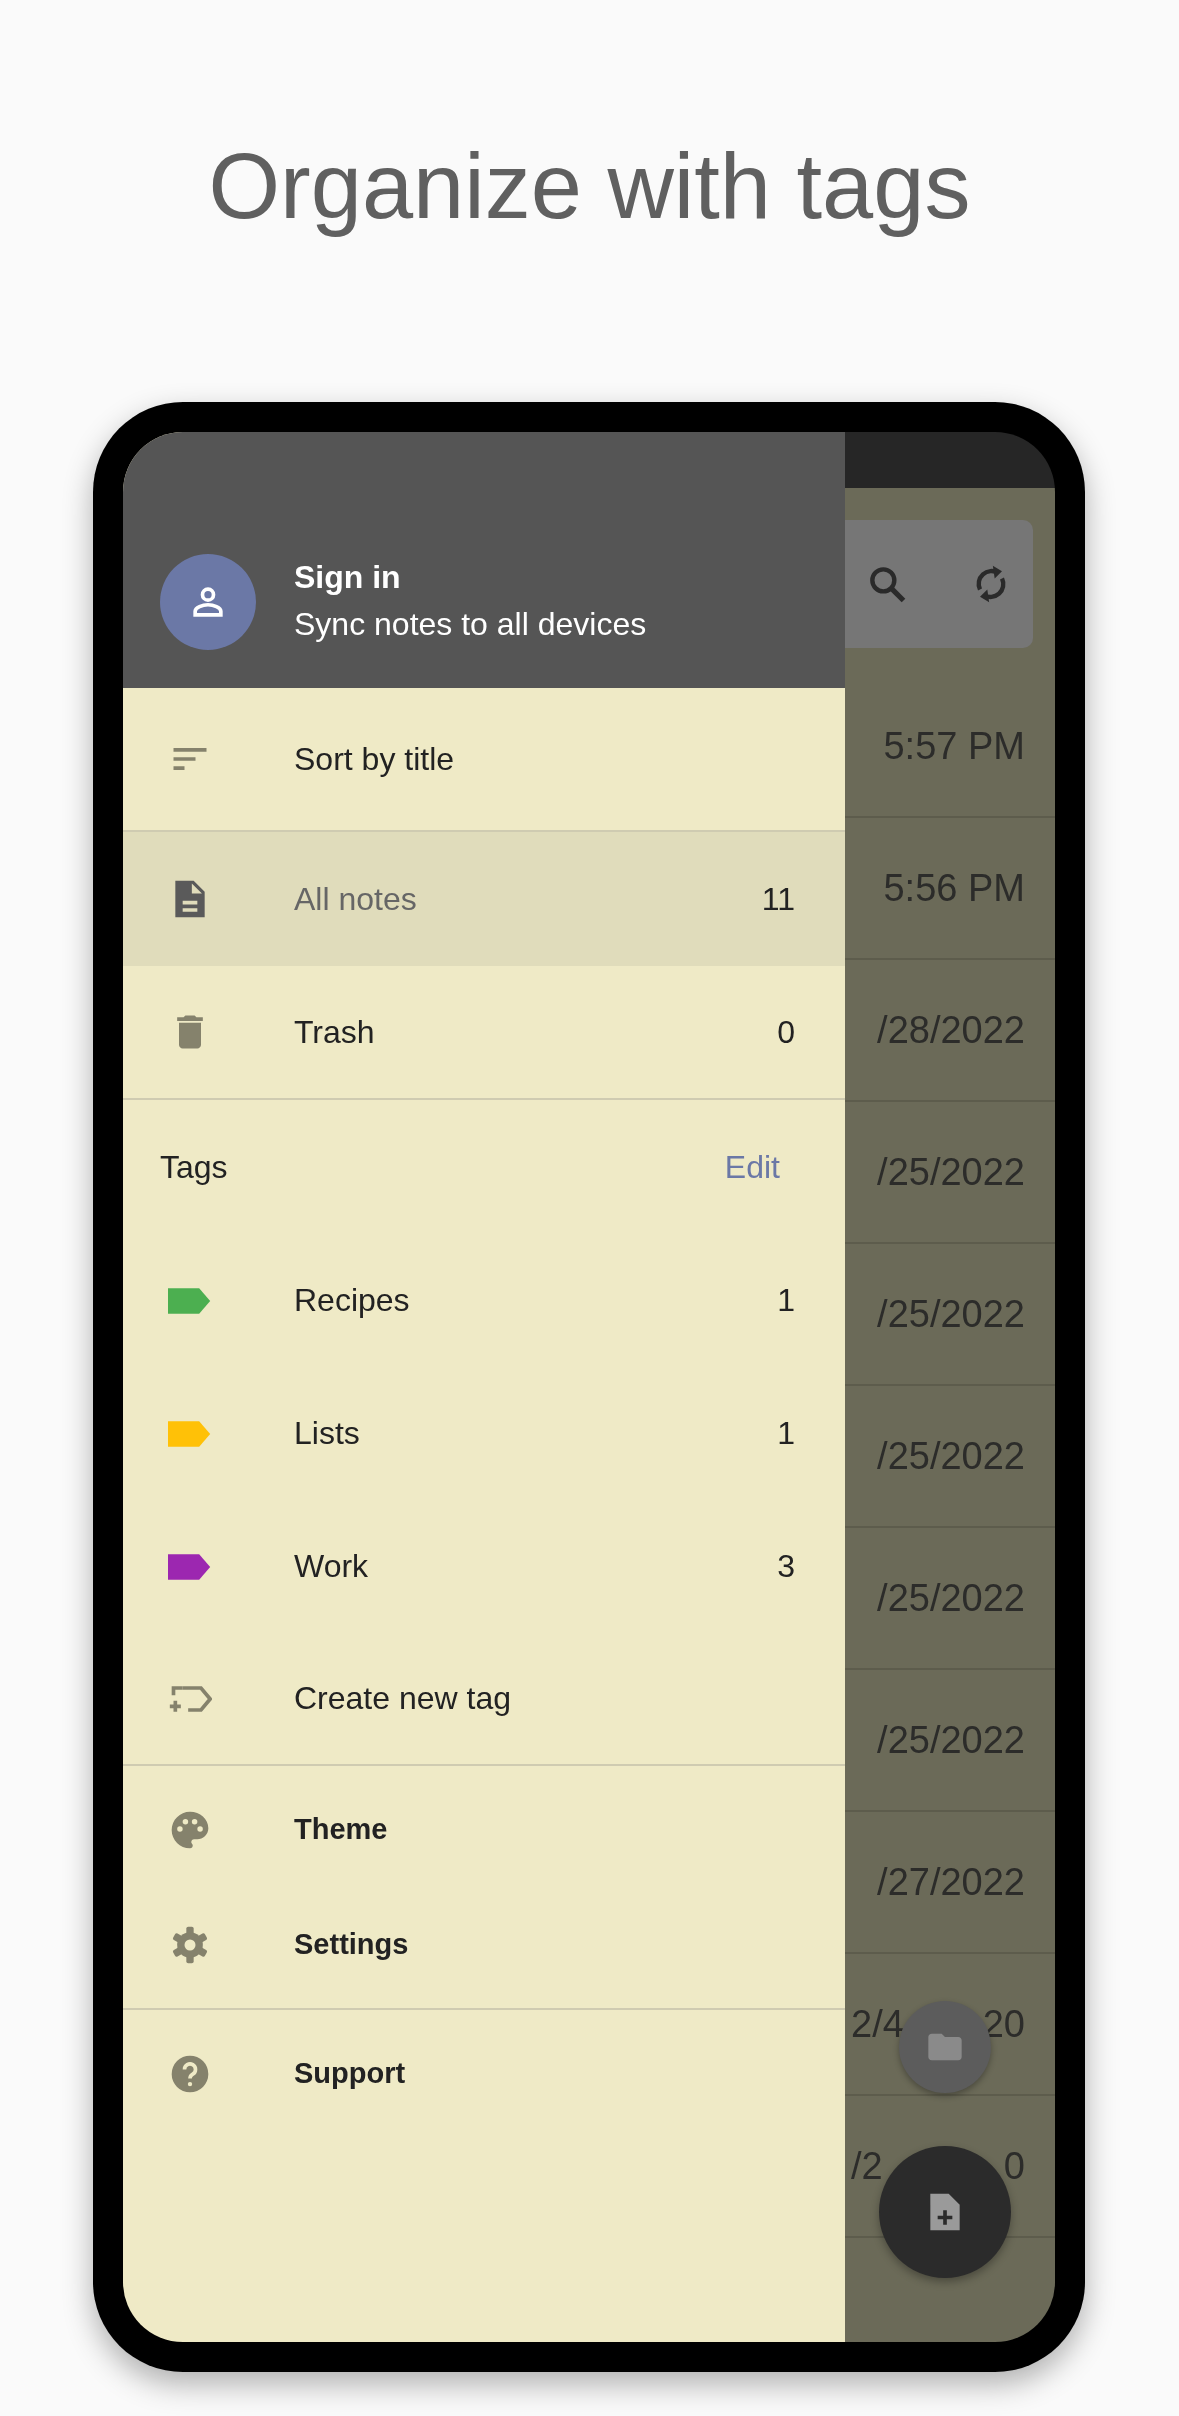  Describe the element at coordinates (867, 2166) in the screenshot. I see `note-date: /2` at that location.